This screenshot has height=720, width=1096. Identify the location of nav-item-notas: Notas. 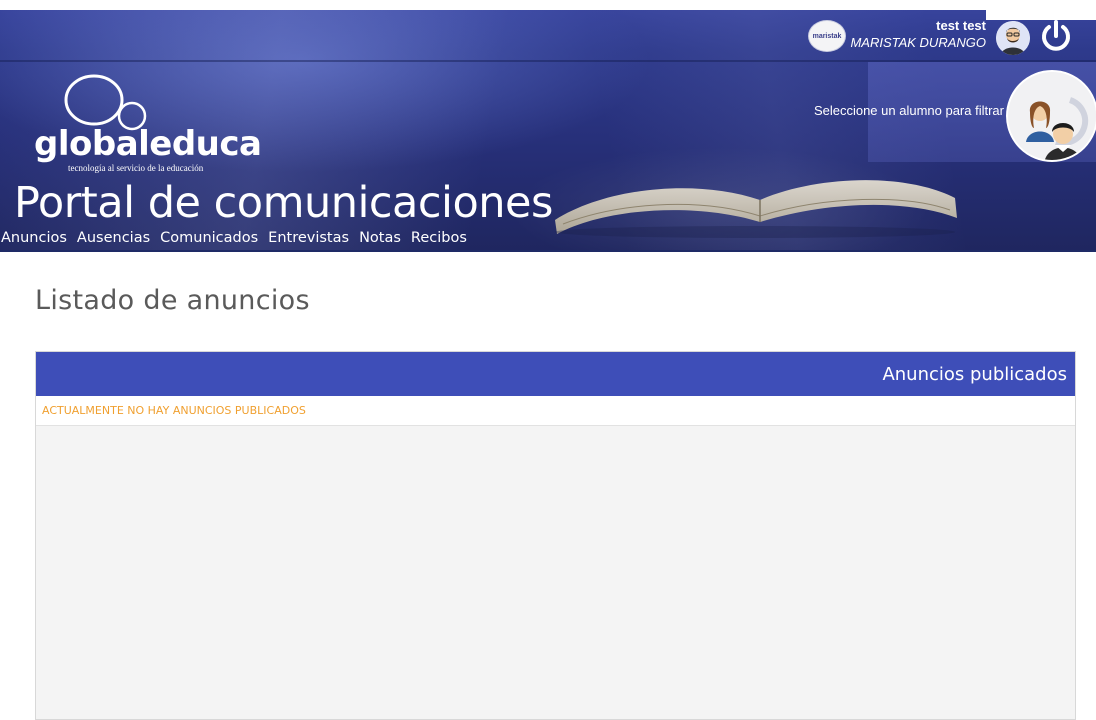
(380, 238).